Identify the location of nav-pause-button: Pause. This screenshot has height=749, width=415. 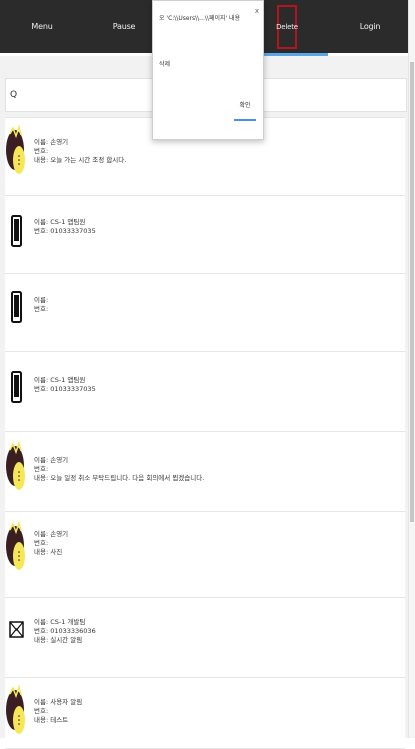
(124, 26).